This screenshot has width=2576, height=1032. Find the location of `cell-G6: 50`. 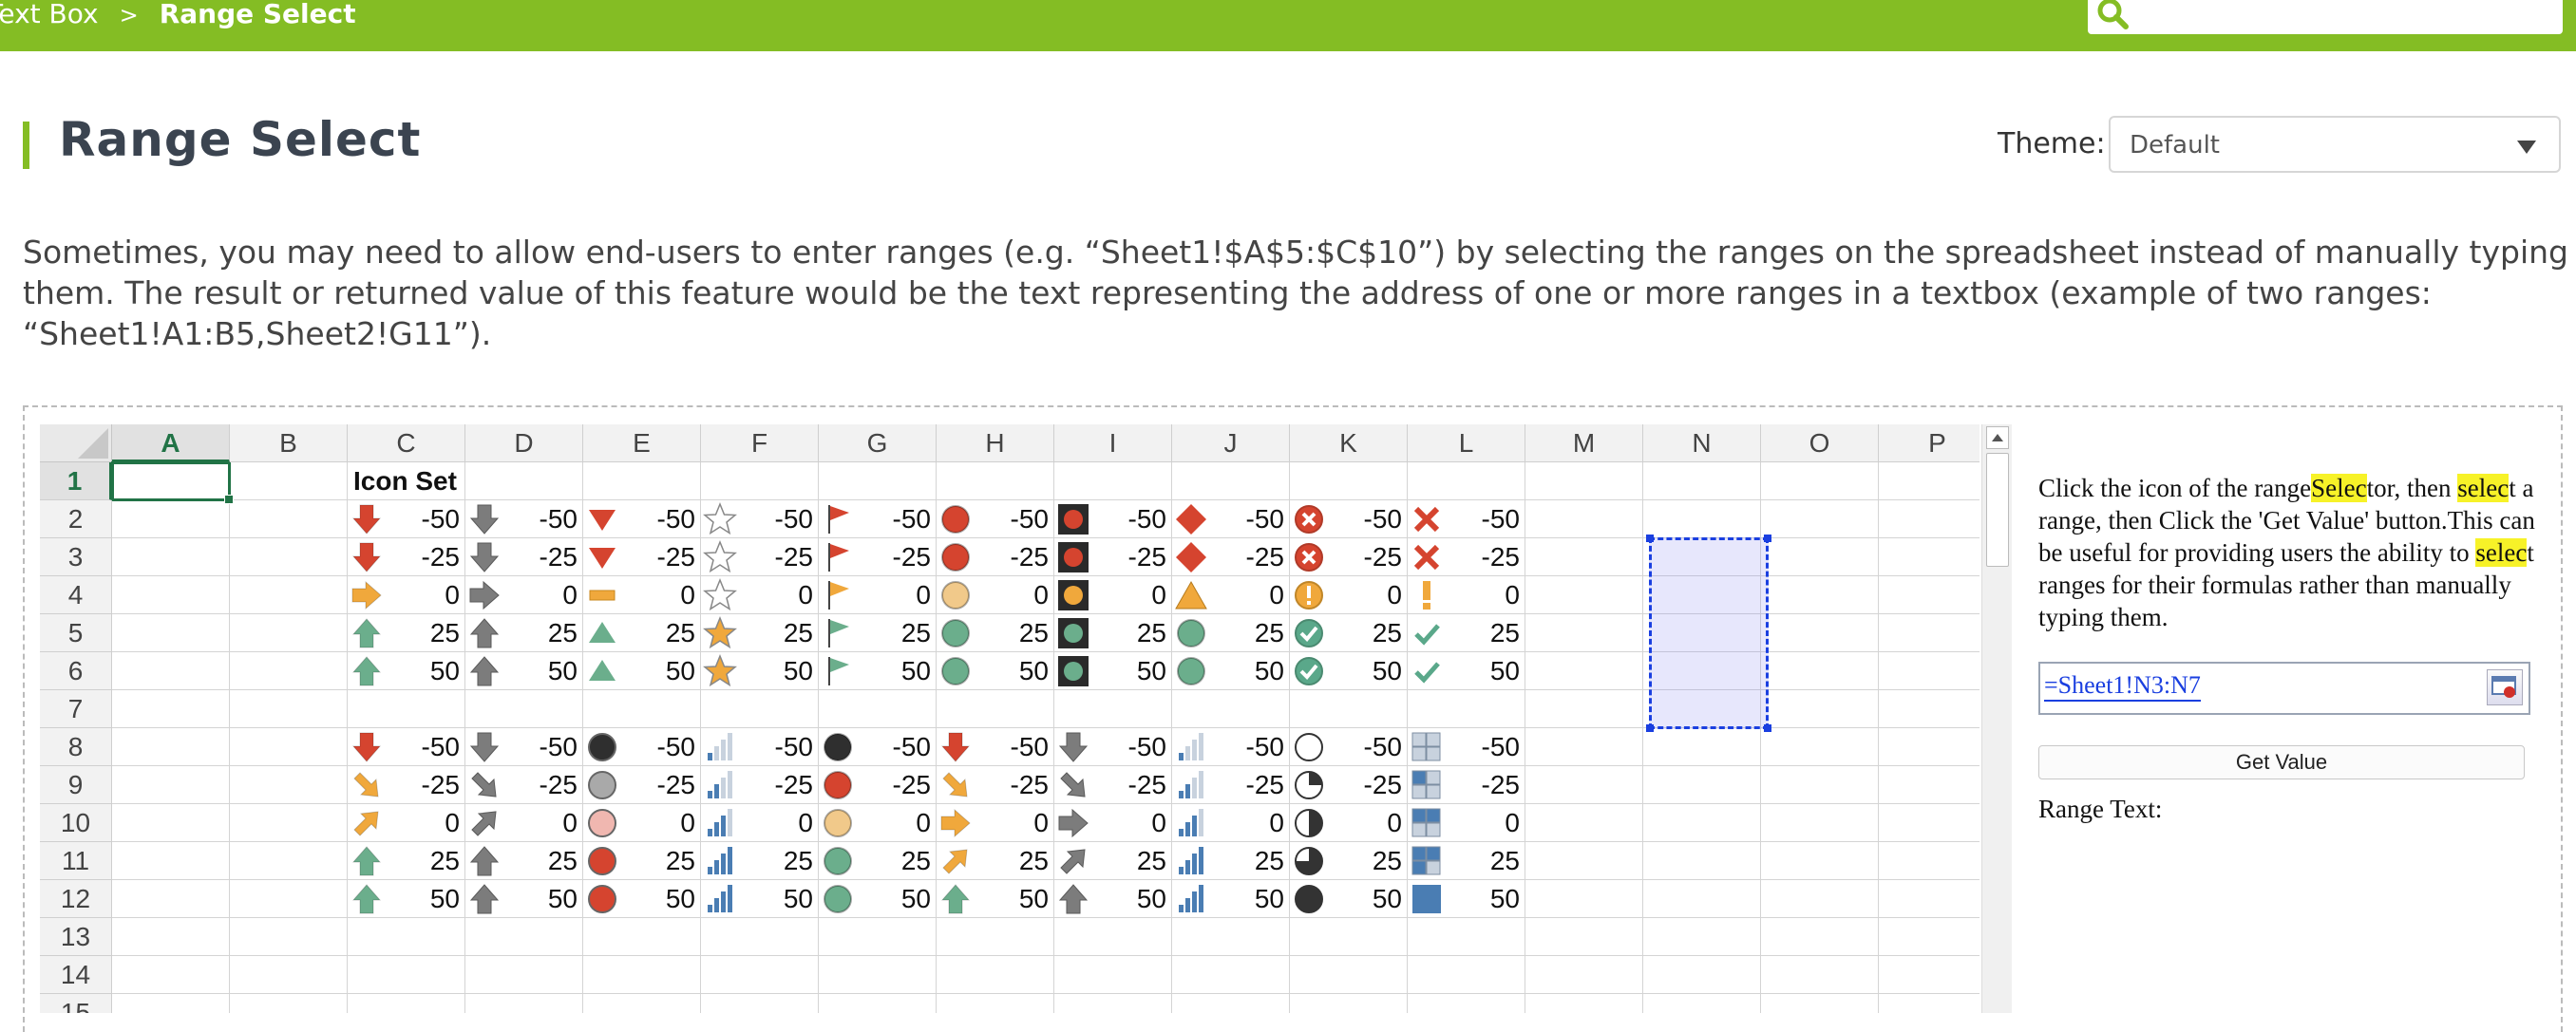

cell-G6: 50 is located at coordinates (876, 671).